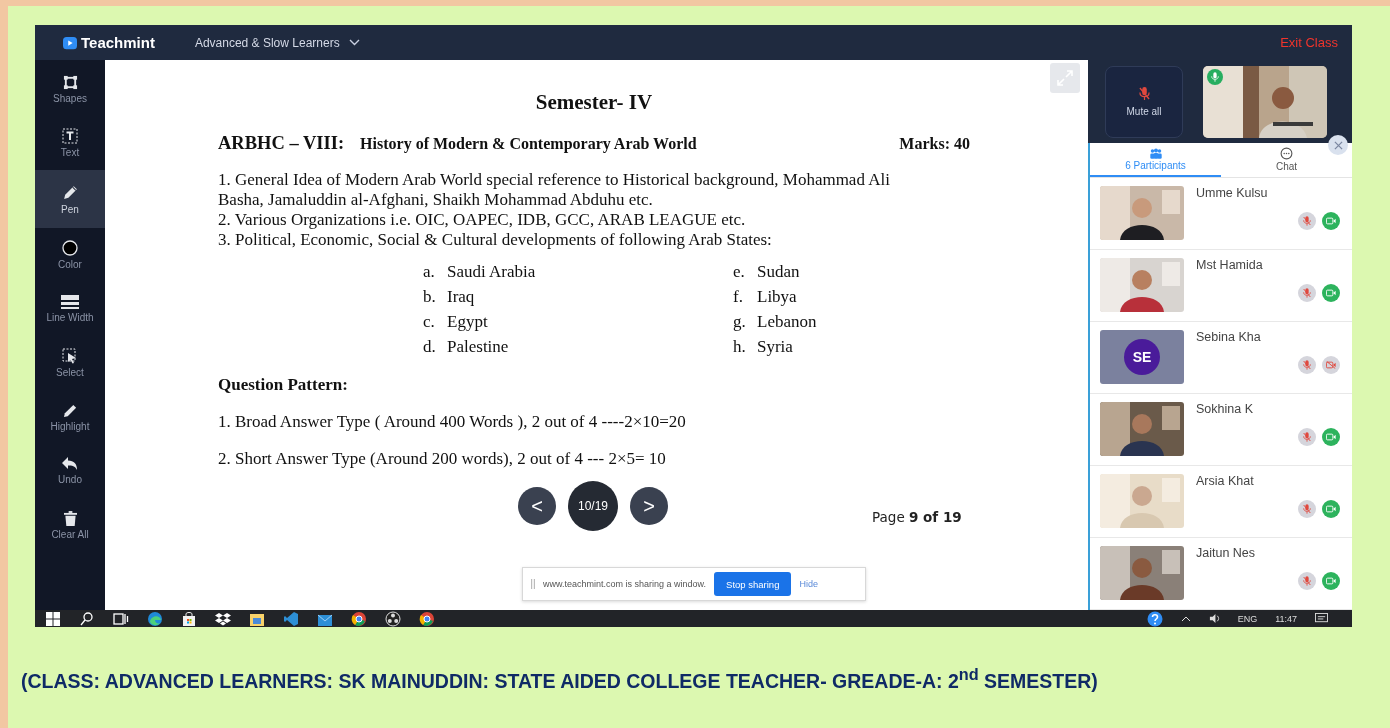 The height and width of the screenshot is (728, 1390). I want to click on state-name: Syria, so click(775, 347).